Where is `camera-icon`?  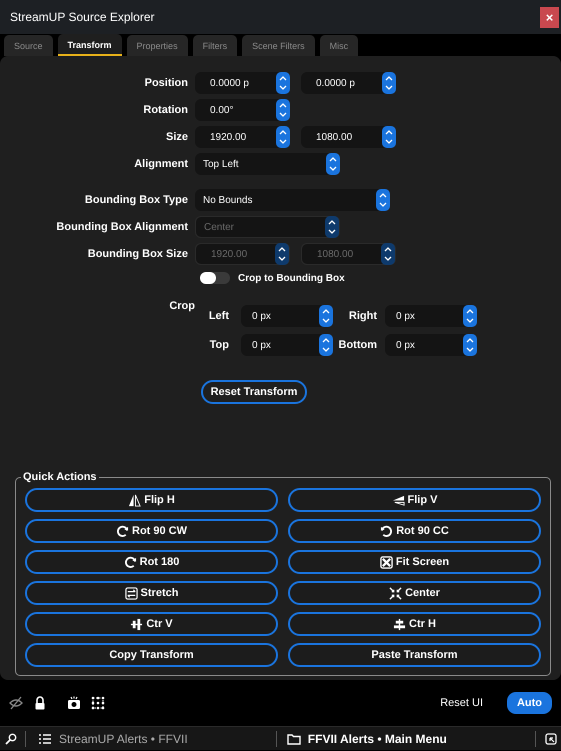
camera-icon is located at coordinates (74, 703).